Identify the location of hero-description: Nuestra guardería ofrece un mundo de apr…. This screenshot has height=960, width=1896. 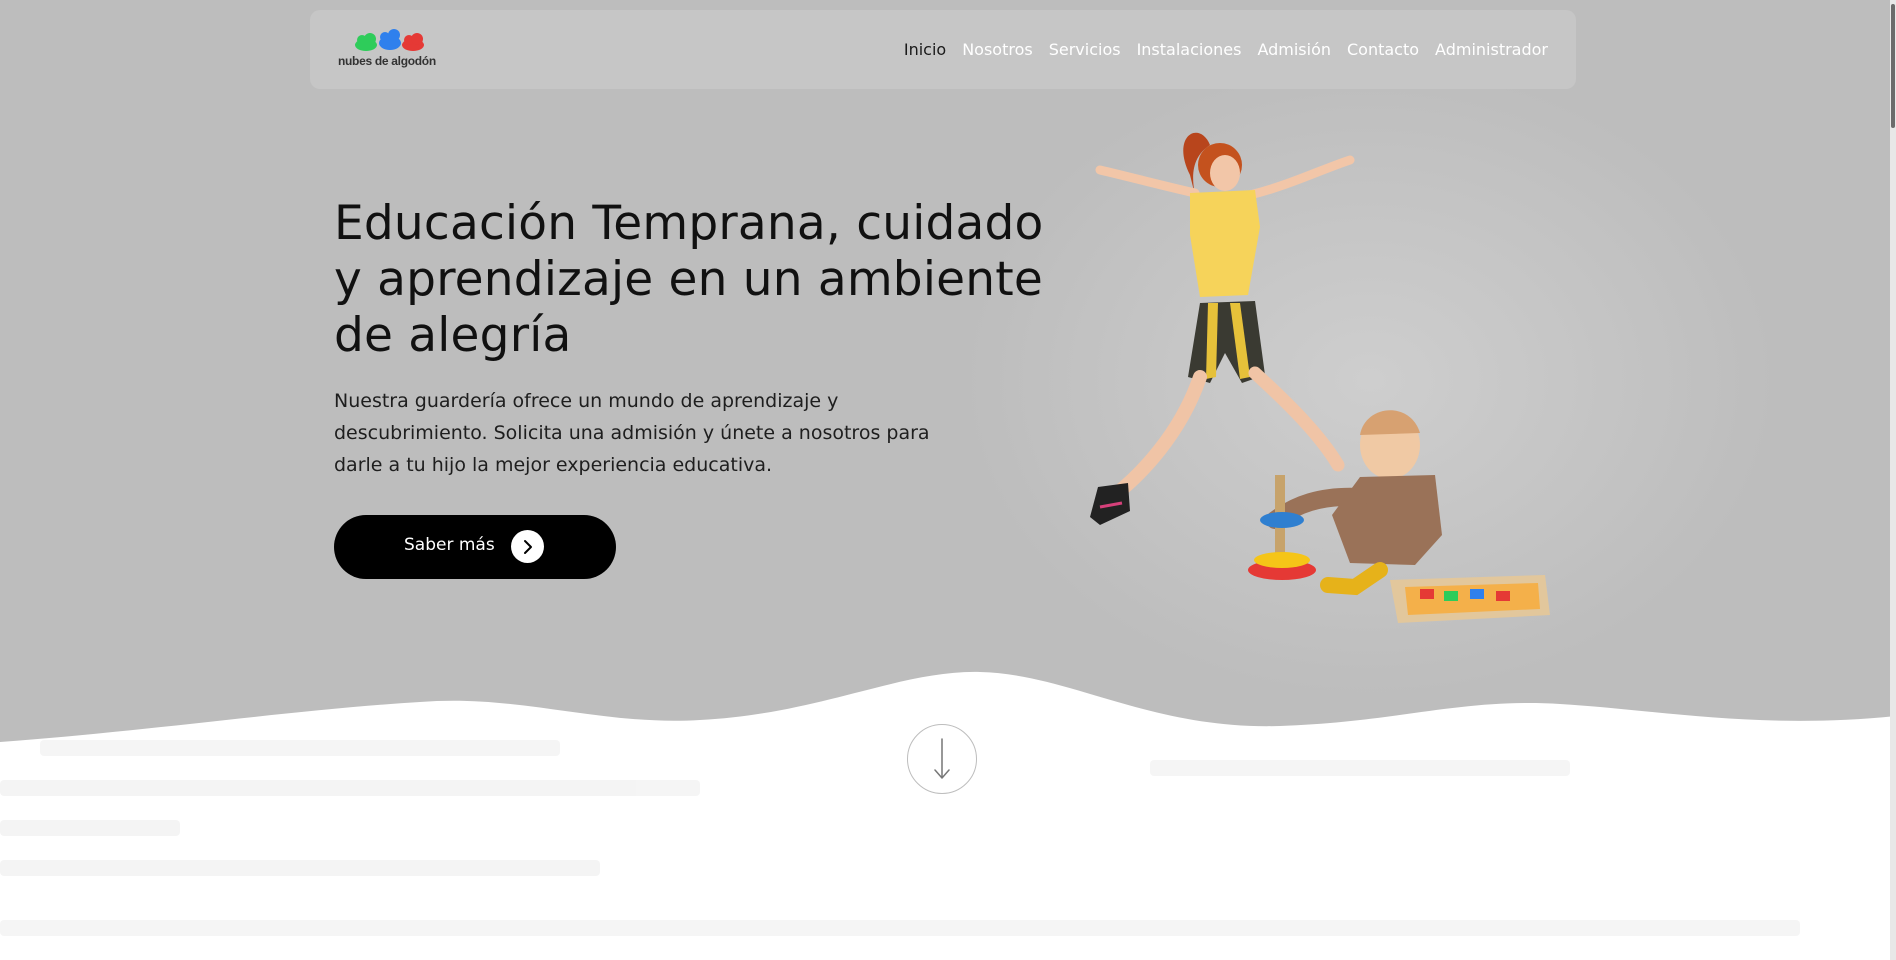
(632, 433).